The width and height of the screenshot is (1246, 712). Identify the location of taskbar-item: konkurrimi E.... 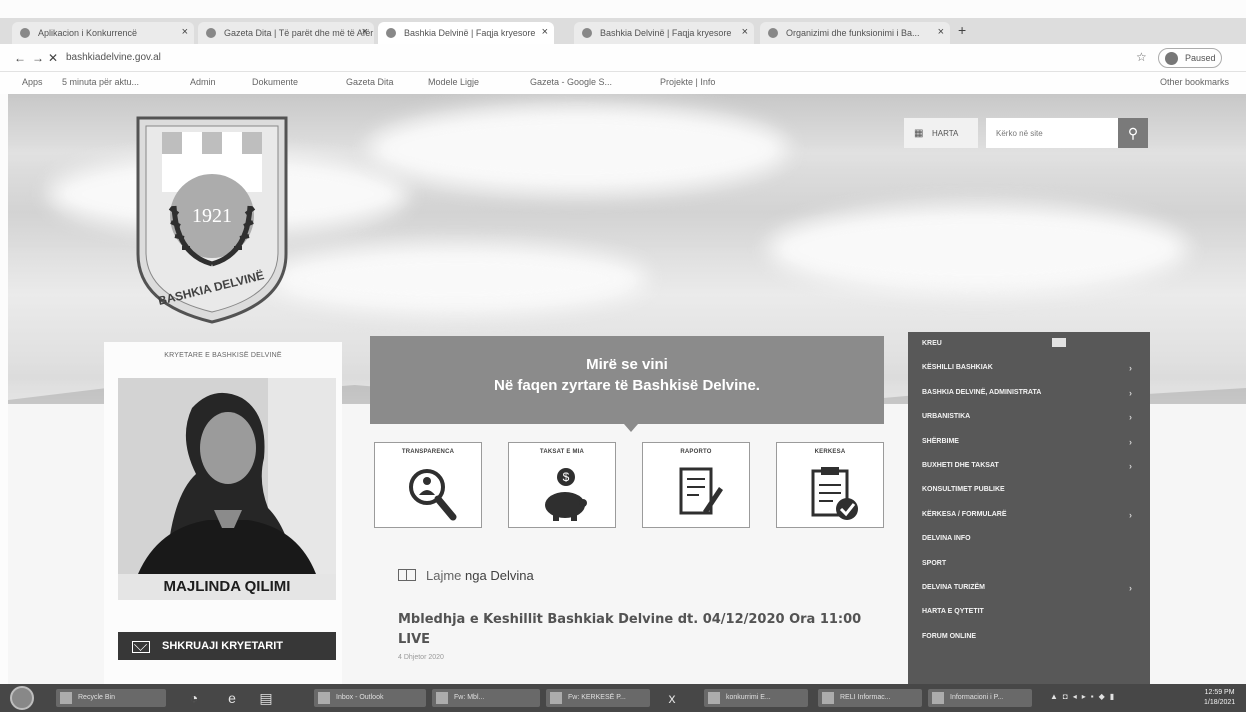
(756, 698).